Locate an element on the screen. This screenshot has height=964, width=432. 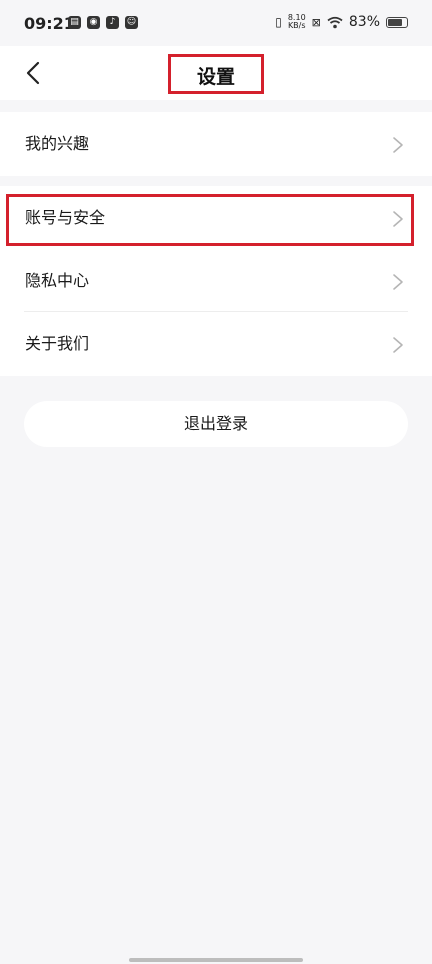
status-right: ▯ 8.10 KB/s ⊠ 83% is located at coordinates (341, 22).